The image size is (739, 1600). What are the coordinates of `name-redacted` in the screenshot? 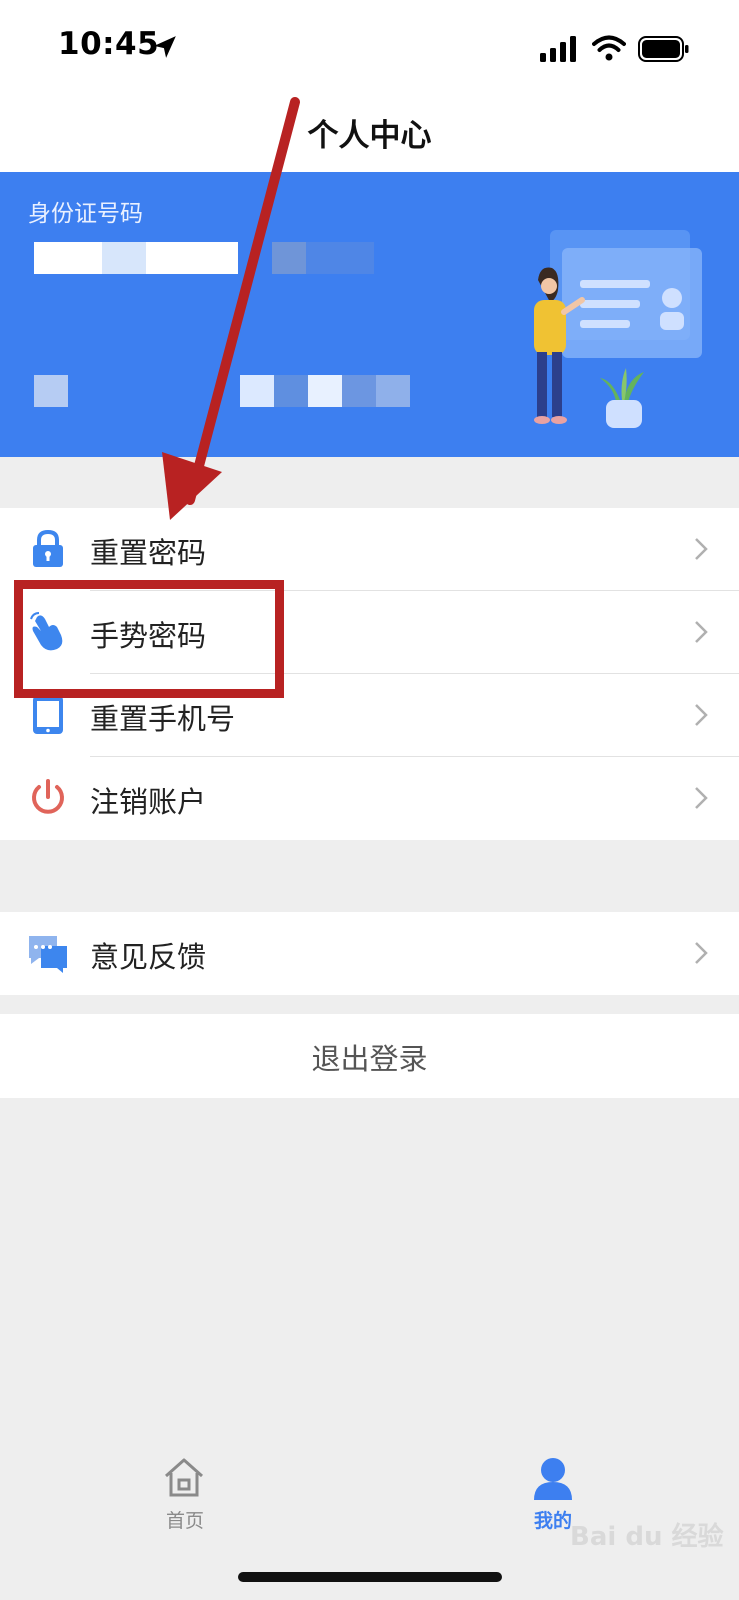 It's located at (51, 391).